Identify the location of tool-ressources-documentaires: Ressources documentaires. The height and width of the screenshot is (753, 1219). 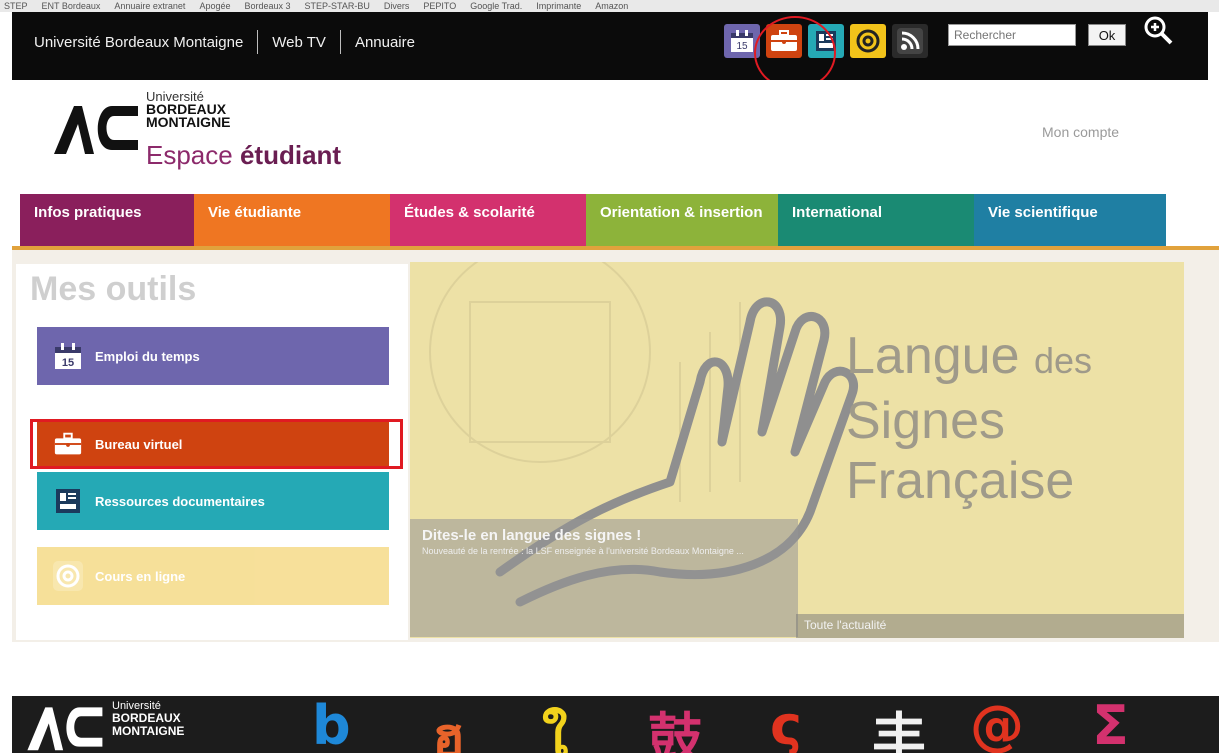
(213, 501).